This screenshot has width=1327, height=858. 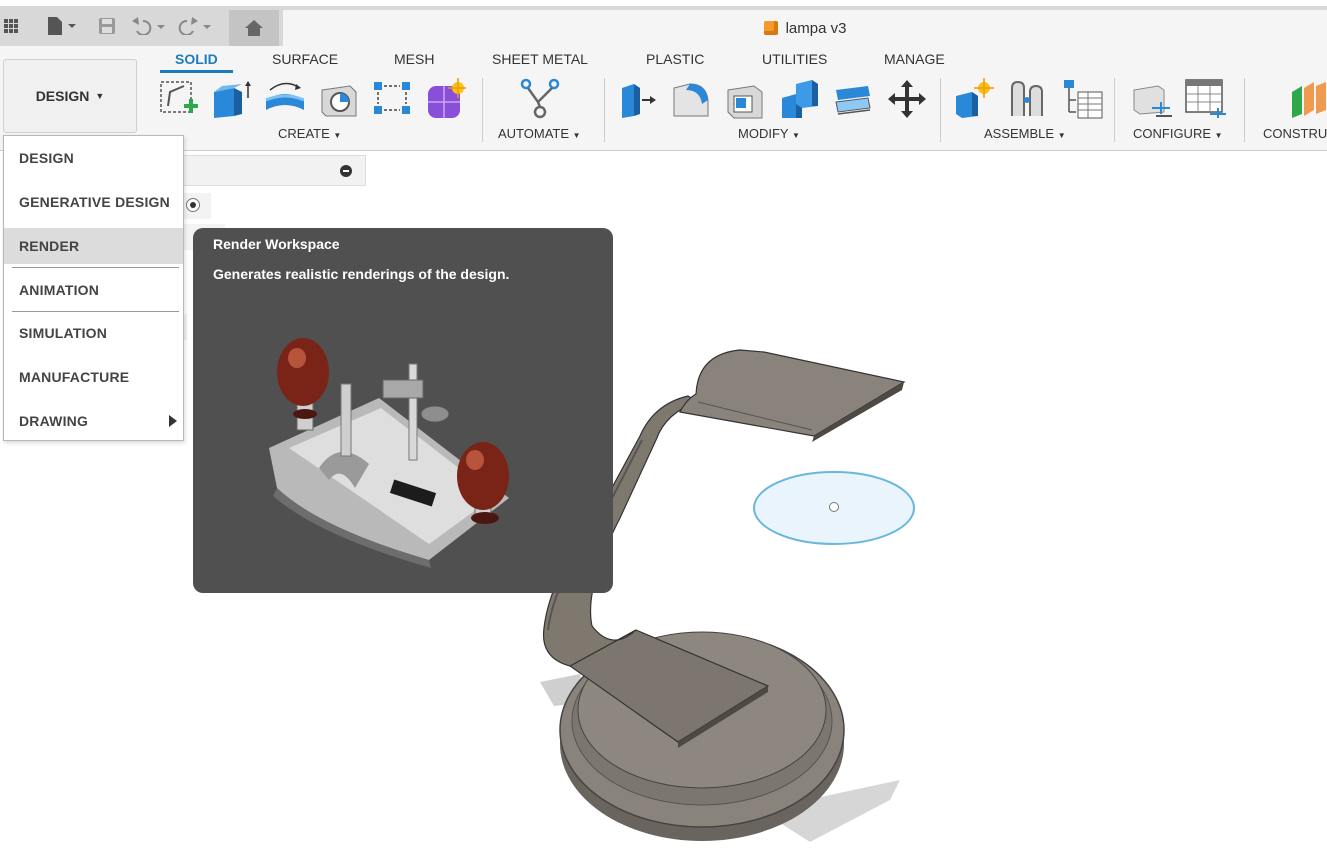 I want to click on configure-icon, so click(x=1151, y=99).